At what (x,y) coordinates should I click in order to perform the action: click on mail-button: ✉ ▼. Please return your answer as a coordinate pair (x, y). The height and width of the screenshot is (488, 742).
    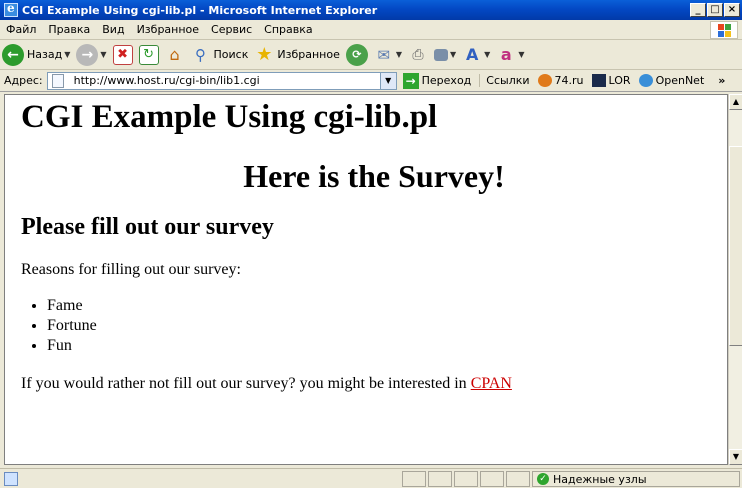
    Looking at the image, I should click on (388, 55).